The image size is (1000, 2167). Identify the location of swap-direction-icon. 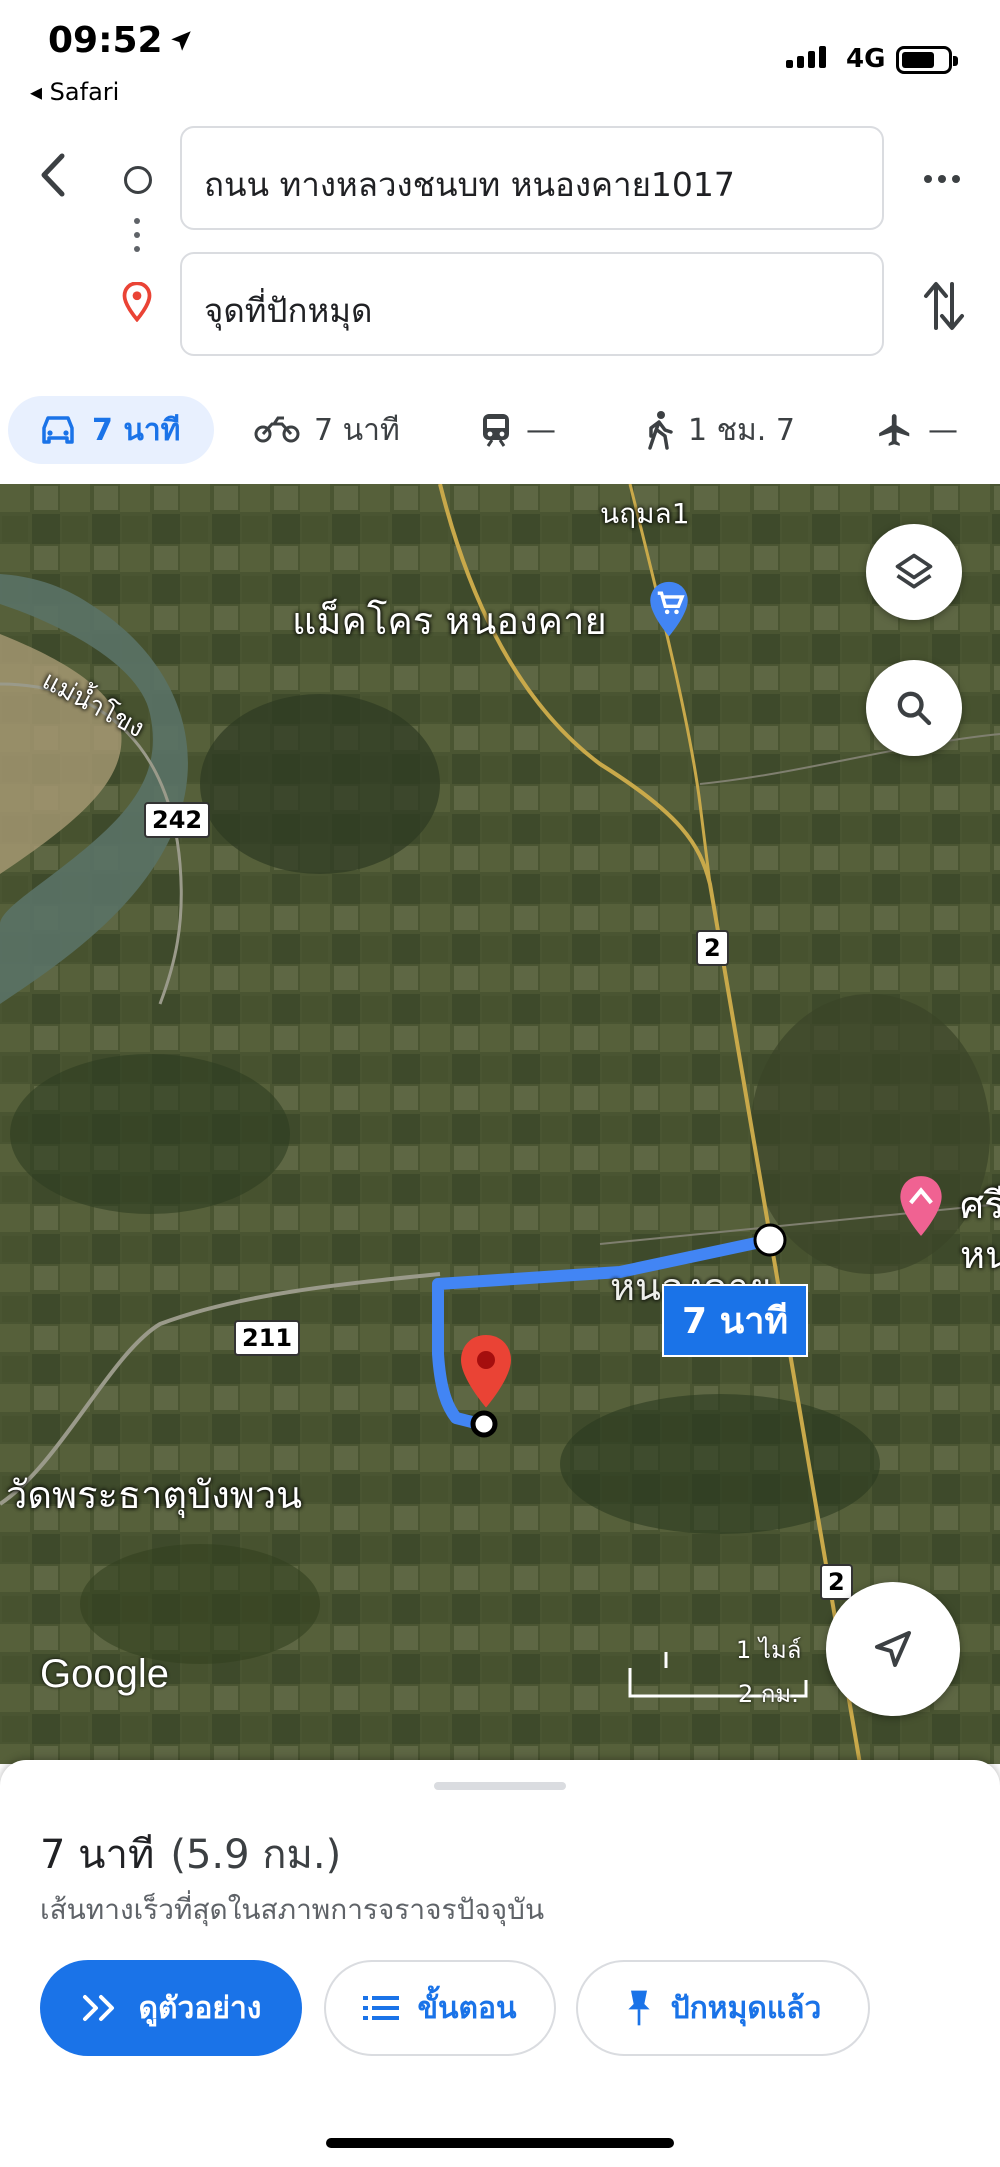
(944, 306).